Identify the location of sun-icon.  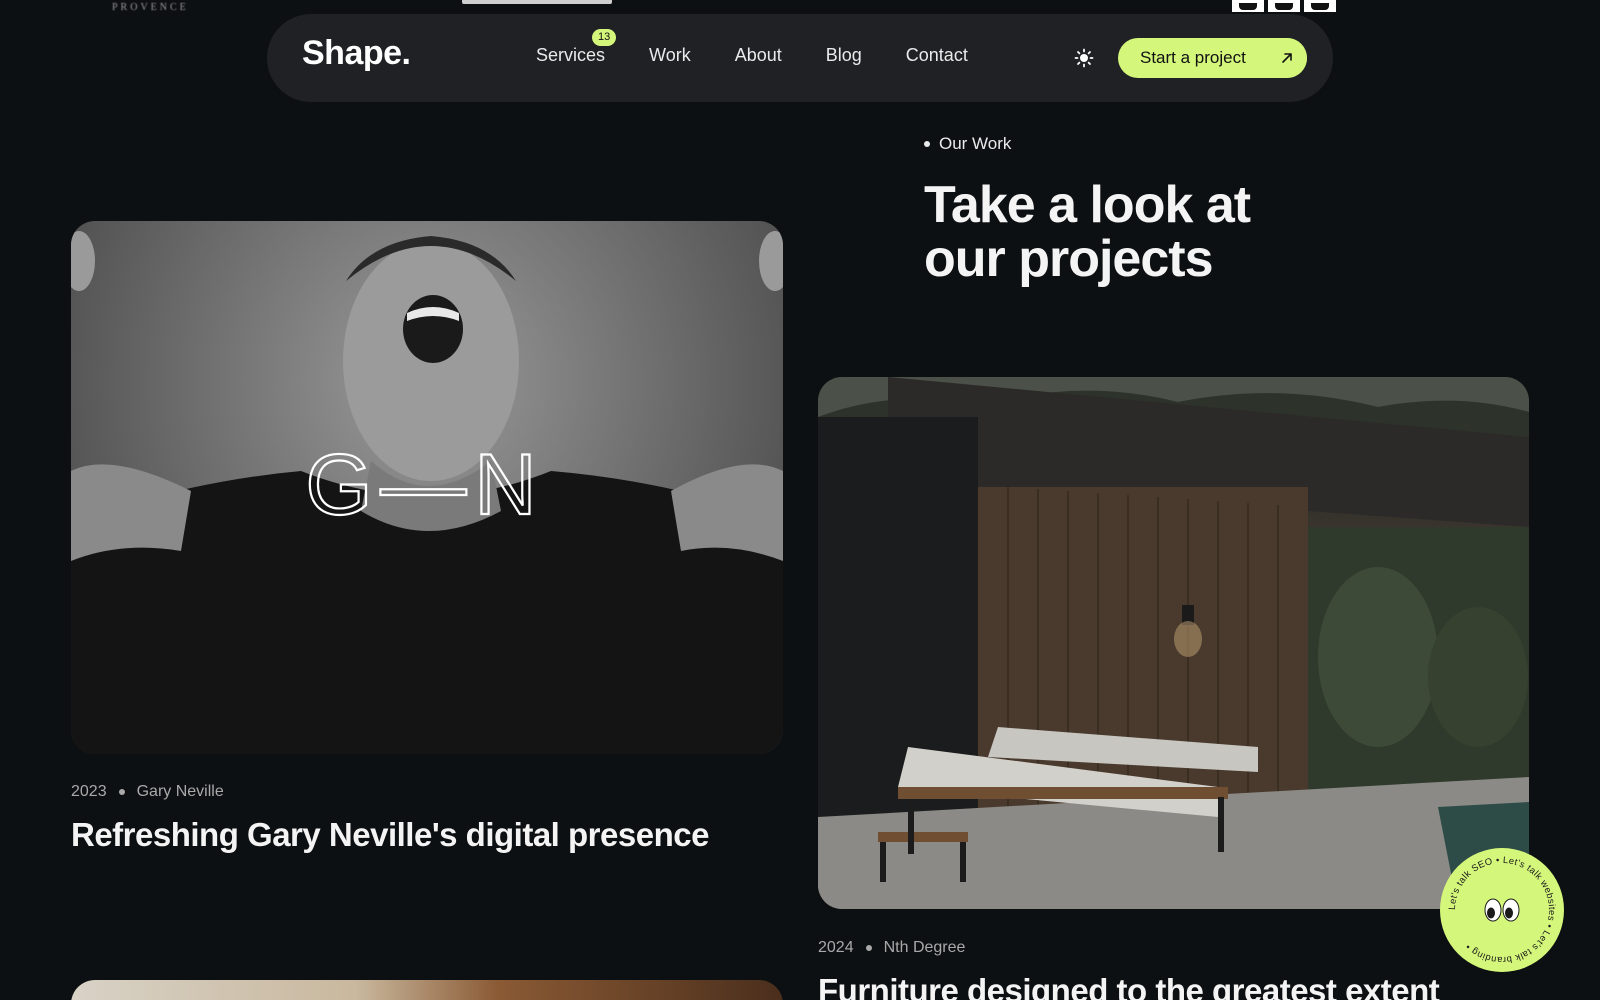
(1084, 58).